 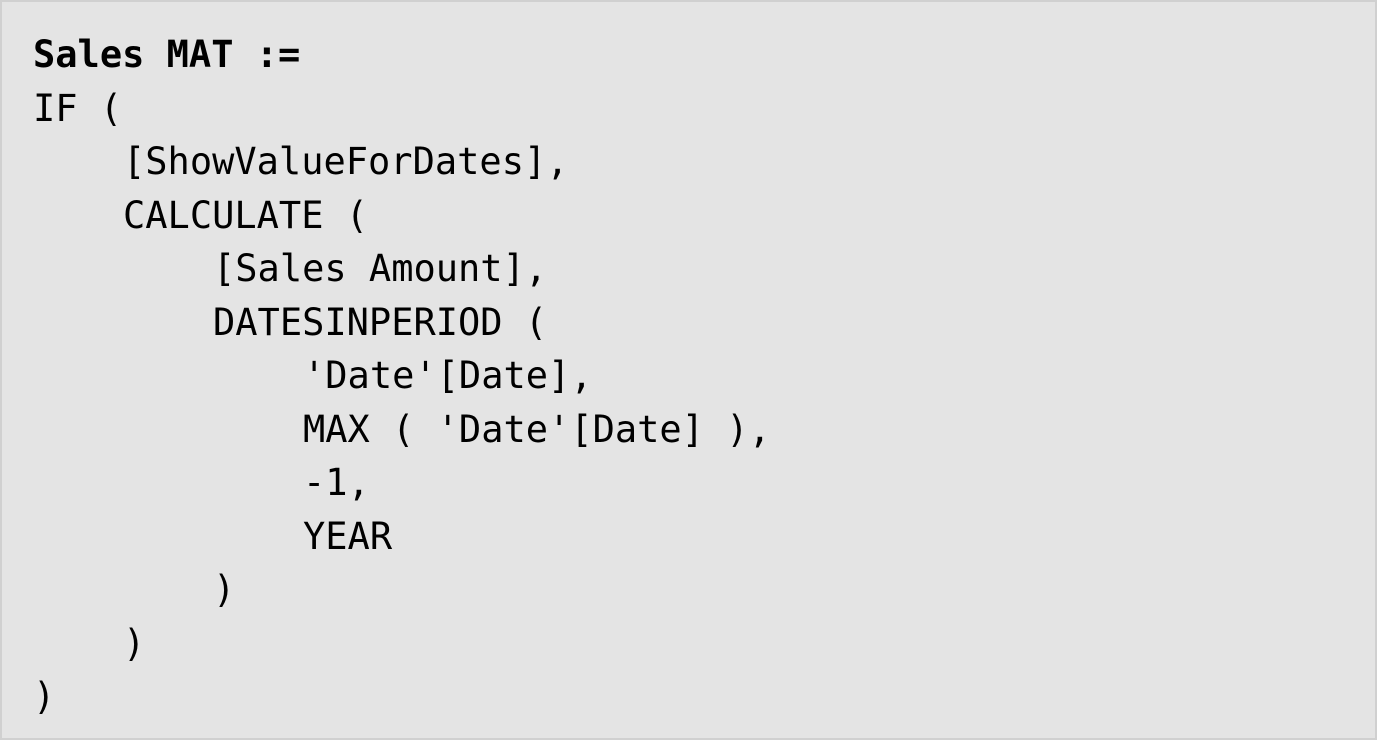 I want to click on code-line-measure-name: Sales MAT :=, so click(x=167, y=54).